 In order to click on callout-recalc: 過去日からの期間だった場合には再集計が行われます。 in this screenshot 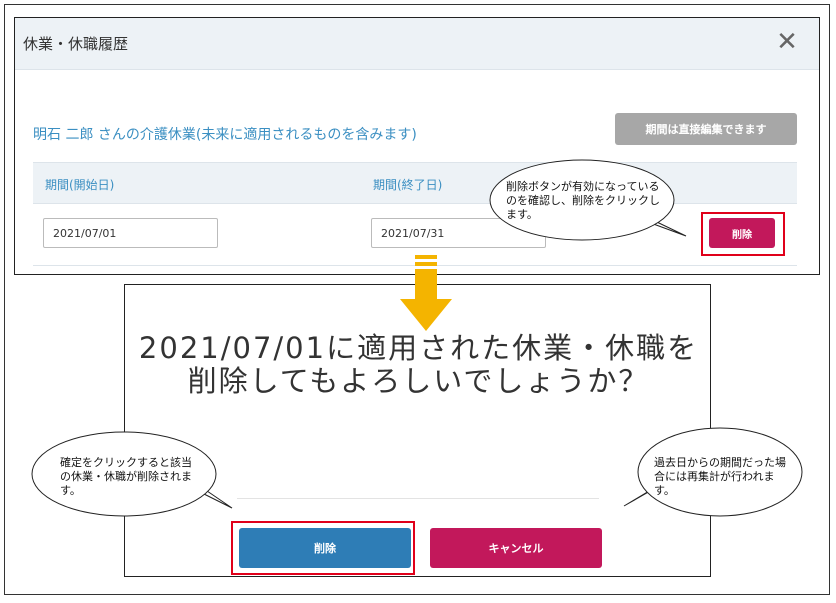, I will do `click(720, 476)`.